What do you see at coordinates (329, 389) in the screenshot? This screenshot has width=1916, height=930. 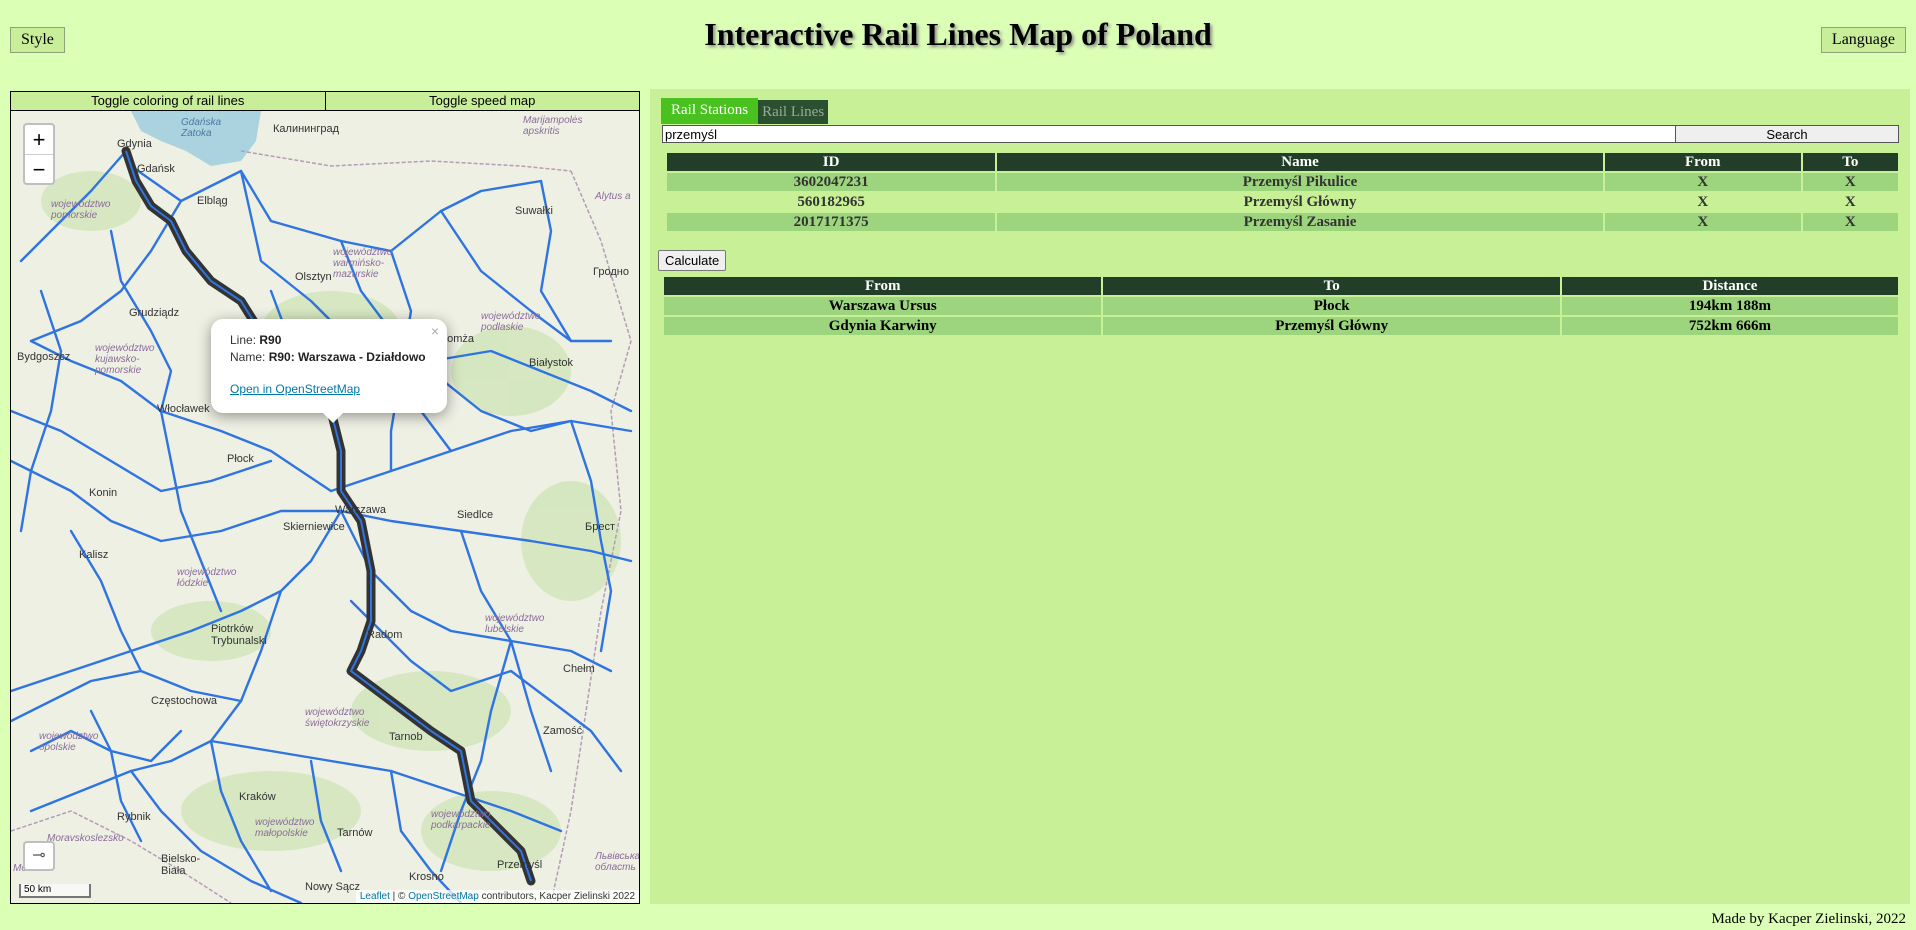 I see `open-in-osm-link: Open in OpenStreetMap` at bounding box center [329, 389].